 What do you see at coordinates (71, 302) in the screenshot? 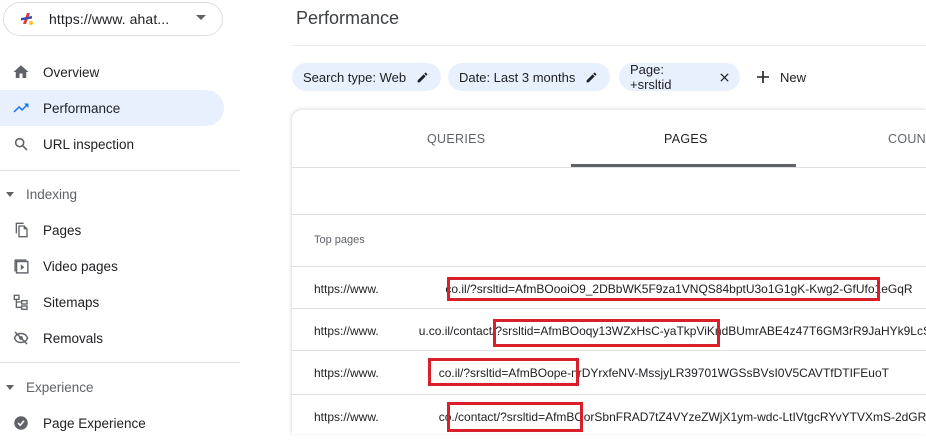
I see `sidebar-item-label: Sitemaps` at bounding box center [71, 302].